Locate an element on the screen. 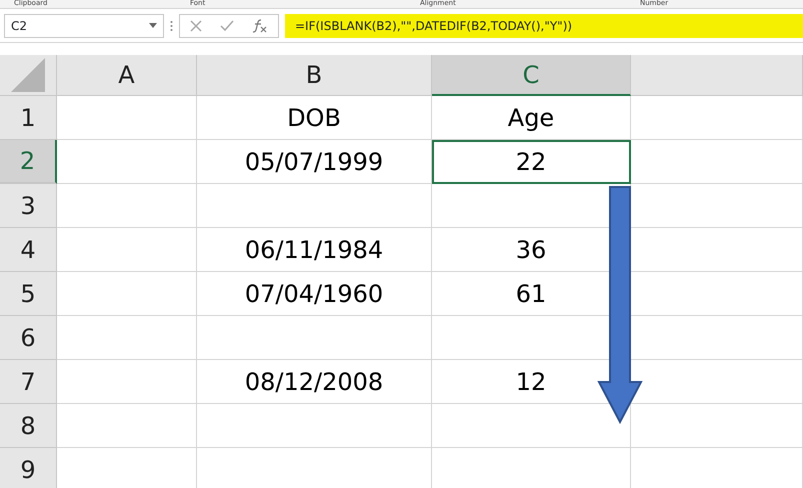 The image size is (803, 488). row-header: 3 is located at coordinates (28, 206).